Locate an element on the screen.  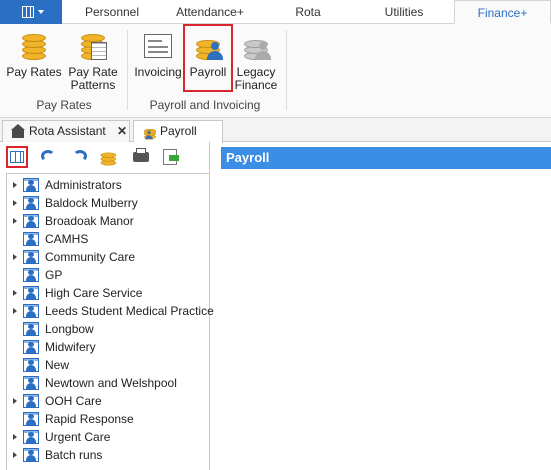
tab-finance: Finance+ is located at coordinates (502, 12).